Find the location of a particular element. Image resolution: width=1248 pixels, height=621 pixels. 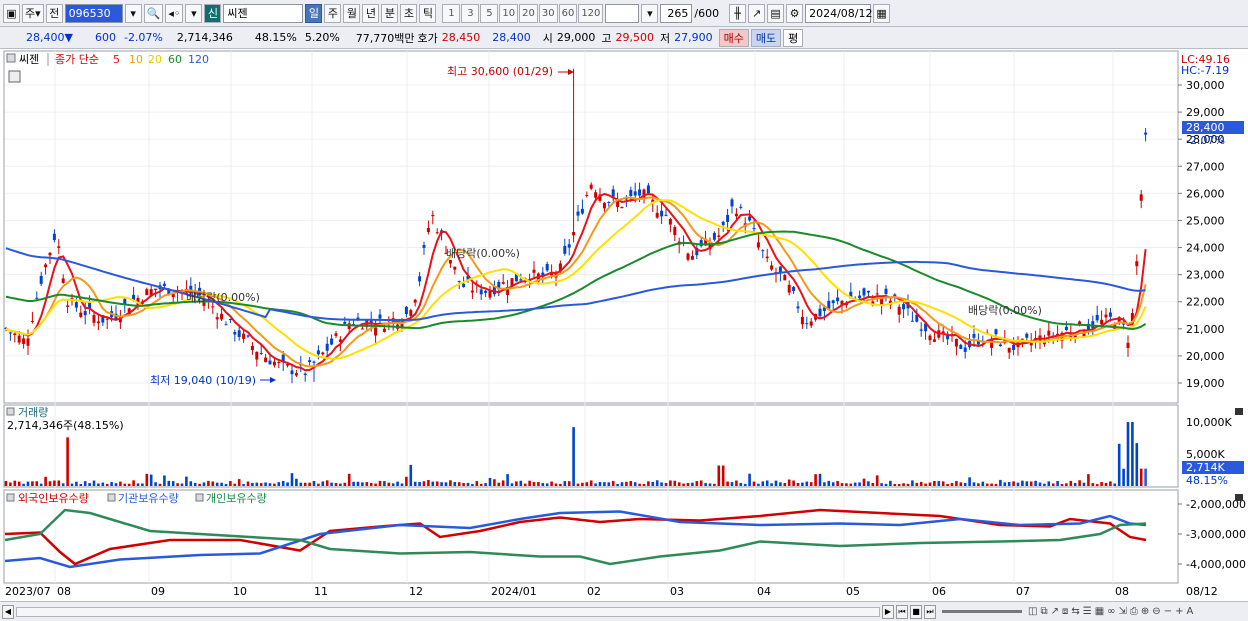

x-label-3: 10 is located at coordinates (240, 591).